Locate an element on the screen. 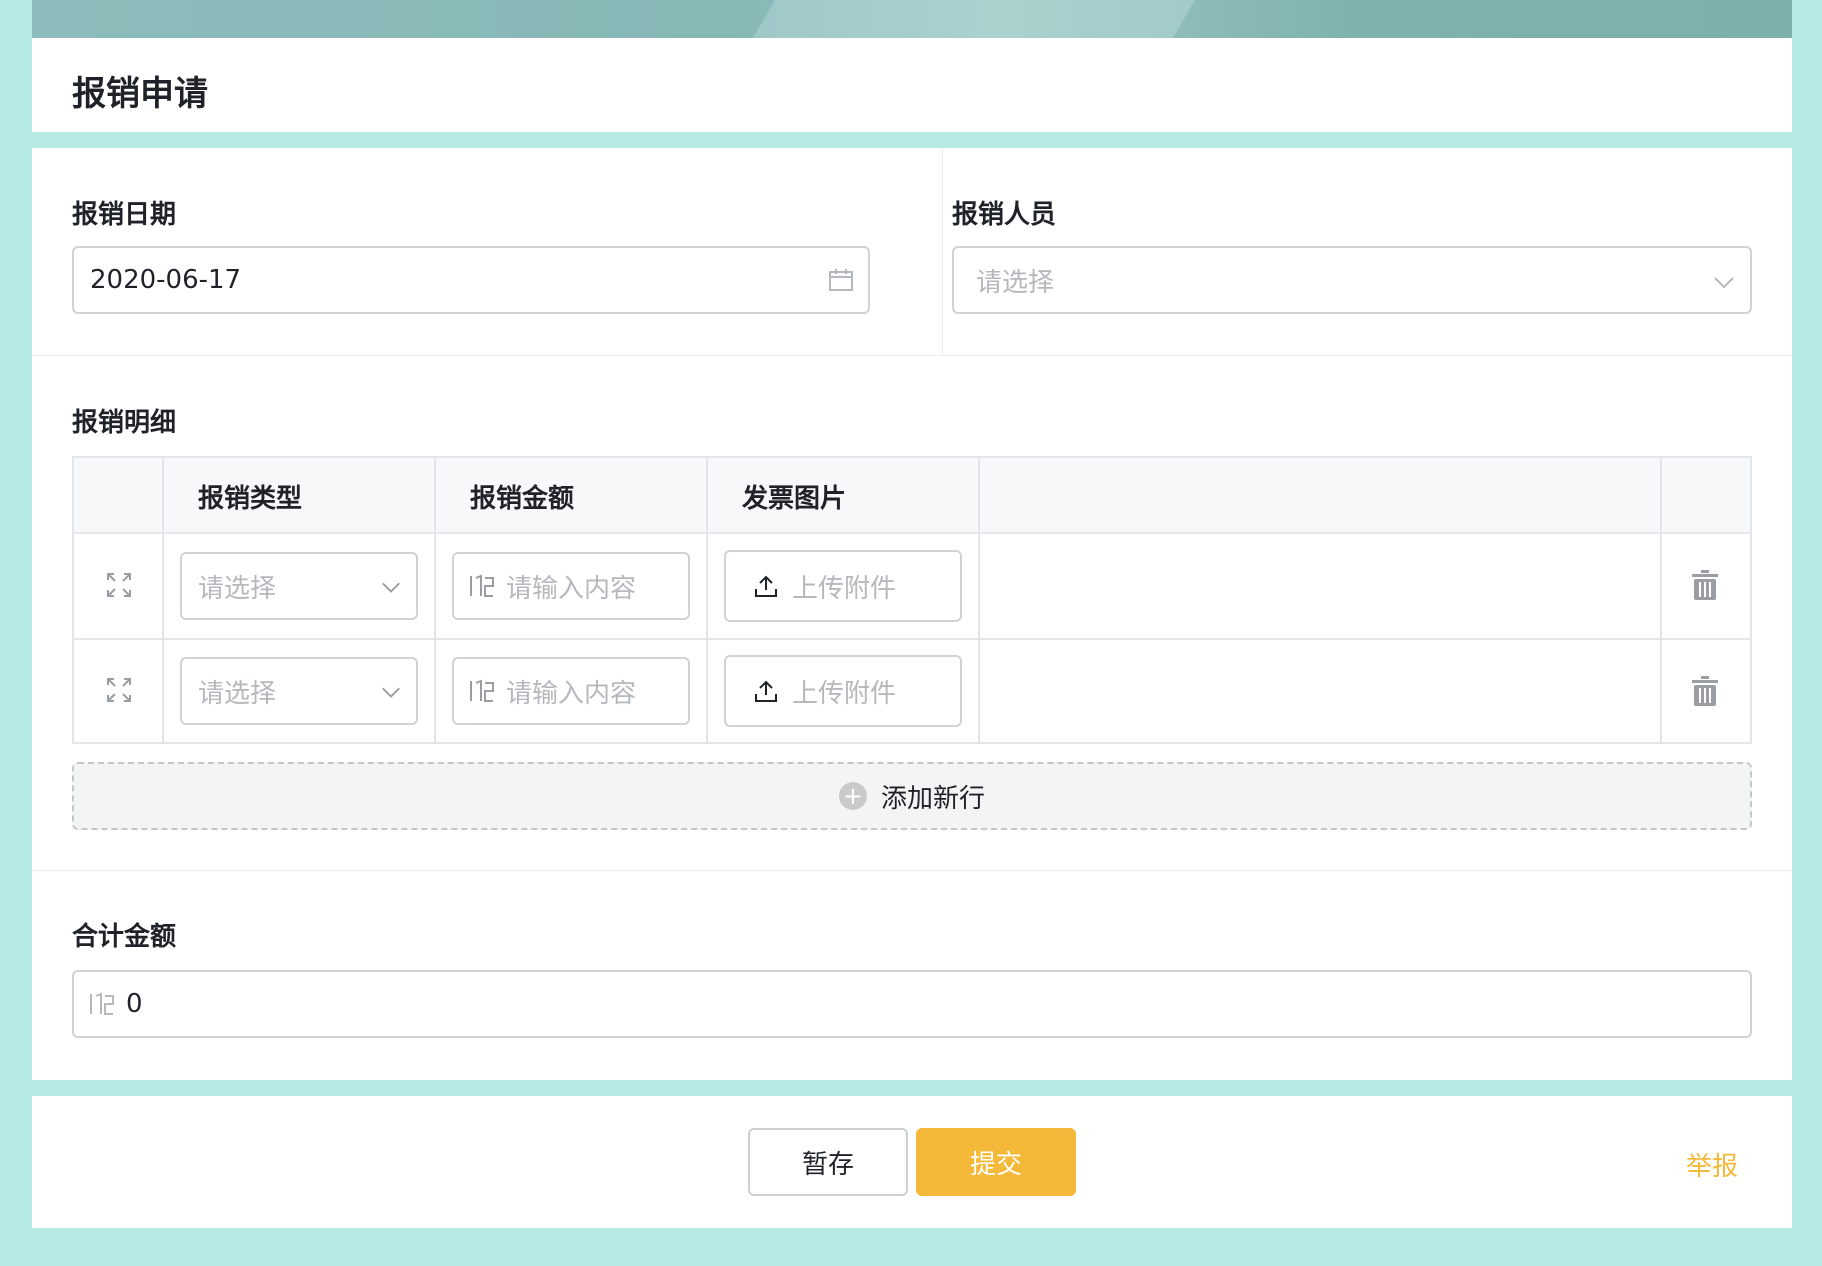 The height and width of the screenshot is (1266, 1822). page-title: 报销申请 is located at coordinates (140, 94).